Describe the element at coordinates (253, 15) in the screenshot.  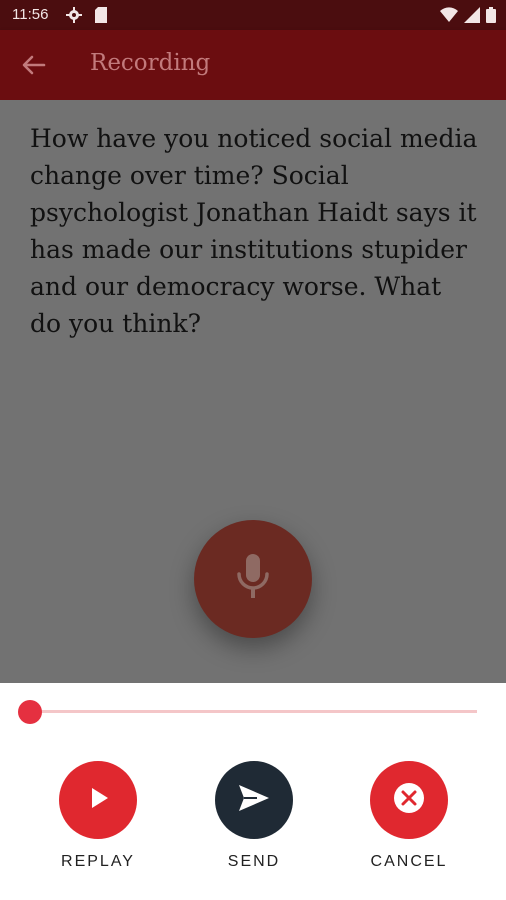
I see `status-bar: 11:56` at that location.